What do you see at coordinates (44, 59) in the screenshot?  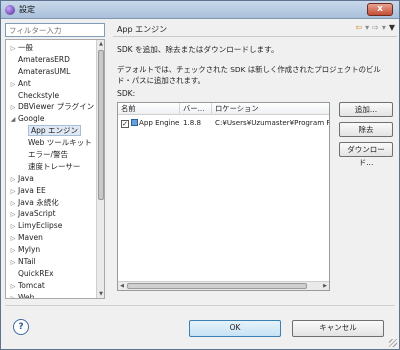 I see `tree-item-label: AmaterasERD` at bounding box center [44, 59].